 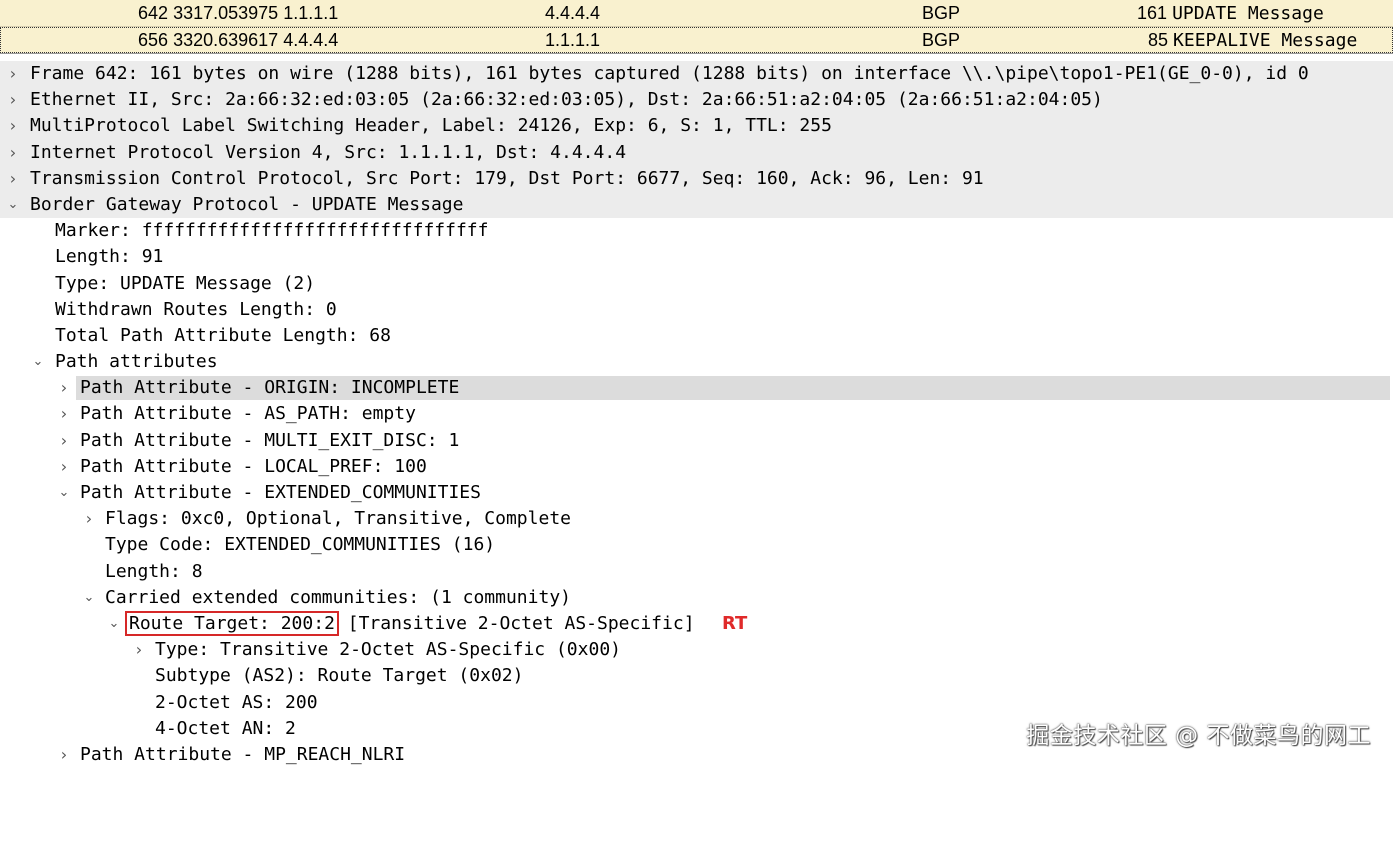 I want to click on route-target-highlight: Route Target: 200:2, so click(x=232, y=623).